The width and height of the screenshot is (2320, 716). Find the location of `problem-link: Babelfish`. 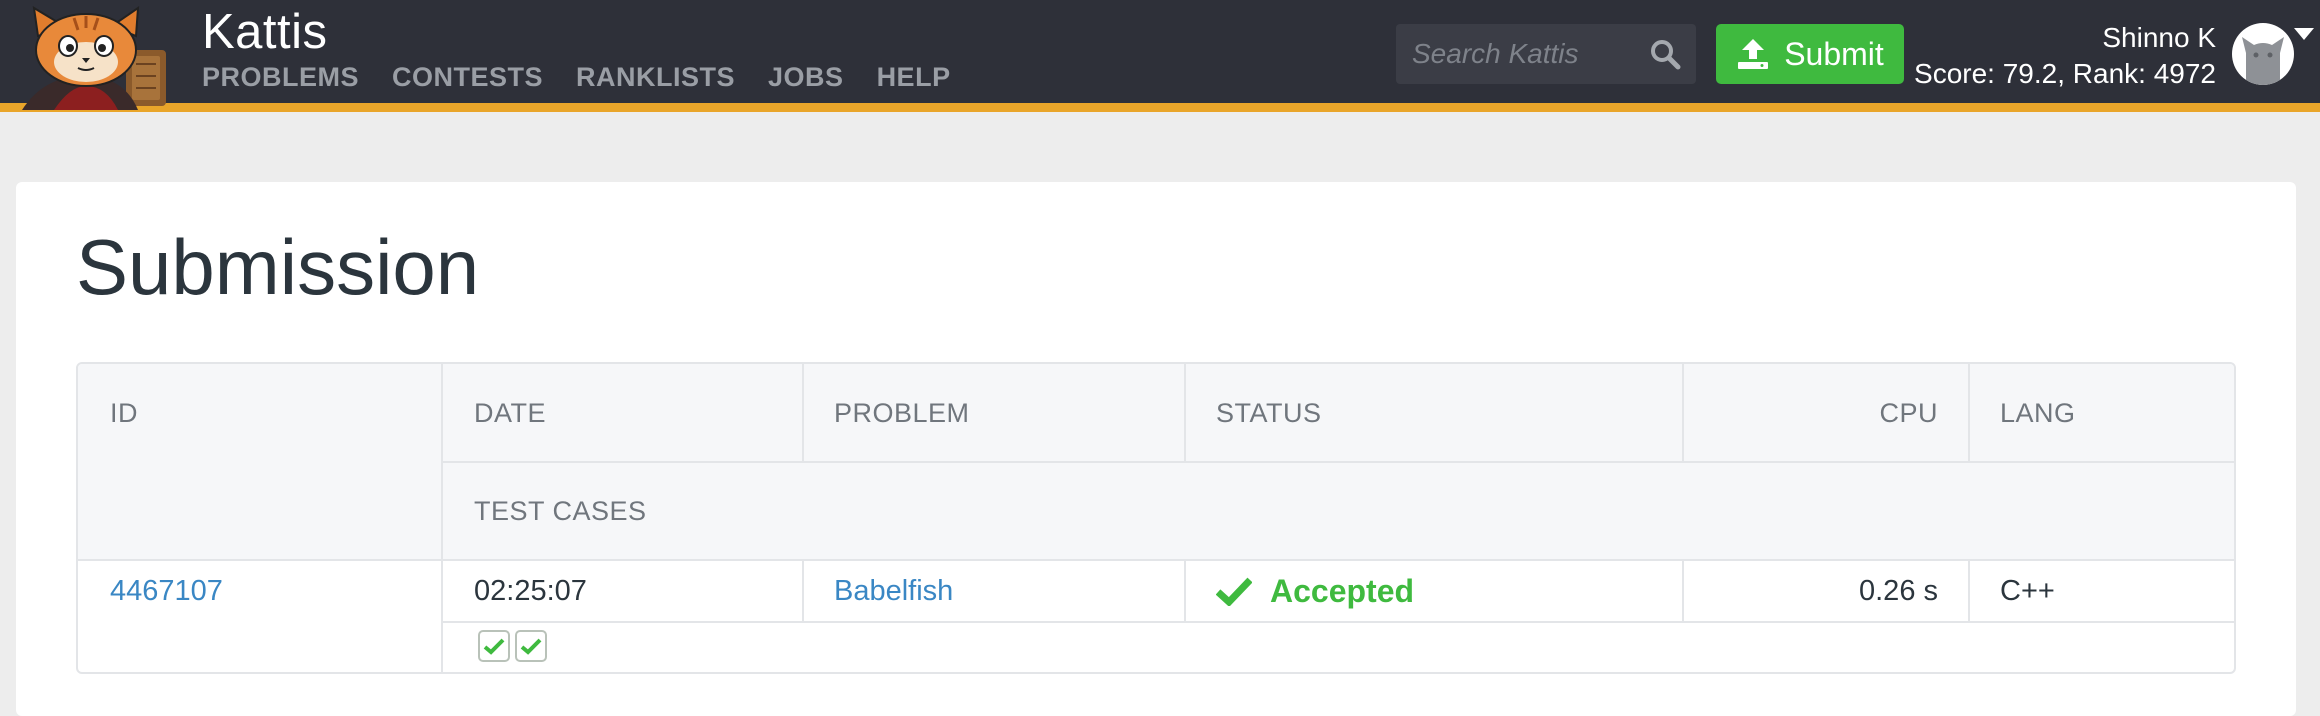

problem-link: Babelfish is located at coordinates (893, 591).